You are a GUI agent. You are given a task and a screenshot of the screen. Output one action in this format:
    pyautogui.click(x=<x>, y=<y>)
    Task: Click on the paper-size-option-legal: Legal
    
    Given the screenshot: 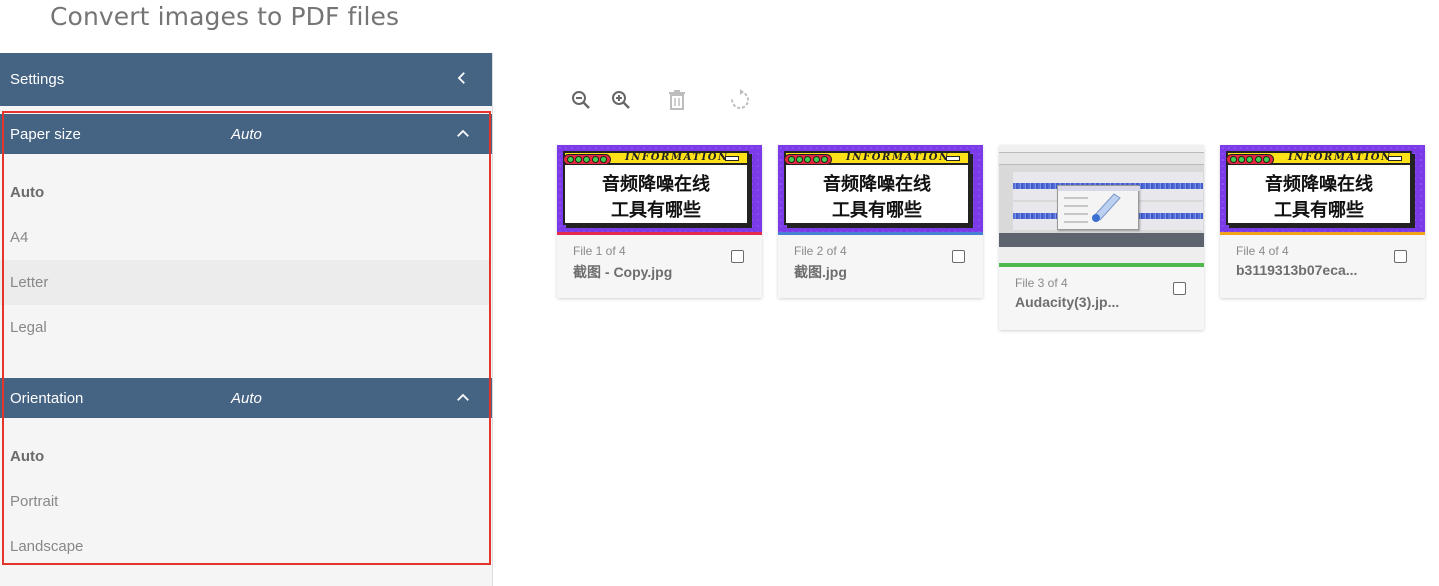 What is the action you would take?
    pyautogui.click(x=245, y=327)
    